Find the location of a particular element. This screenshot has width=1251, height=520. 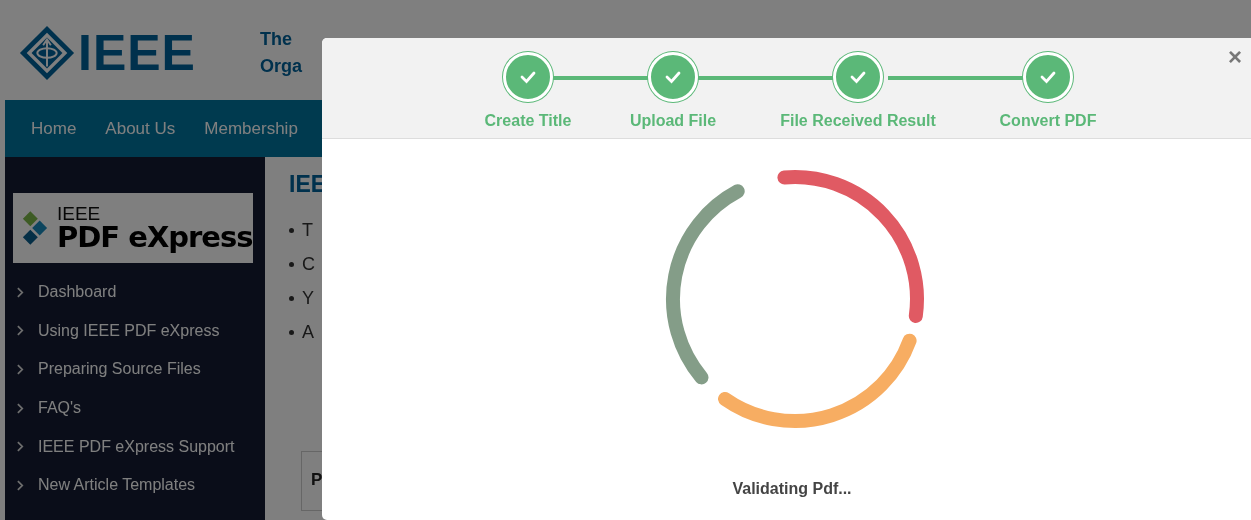

nav-link: About Us is located at coordinates (140, 128).